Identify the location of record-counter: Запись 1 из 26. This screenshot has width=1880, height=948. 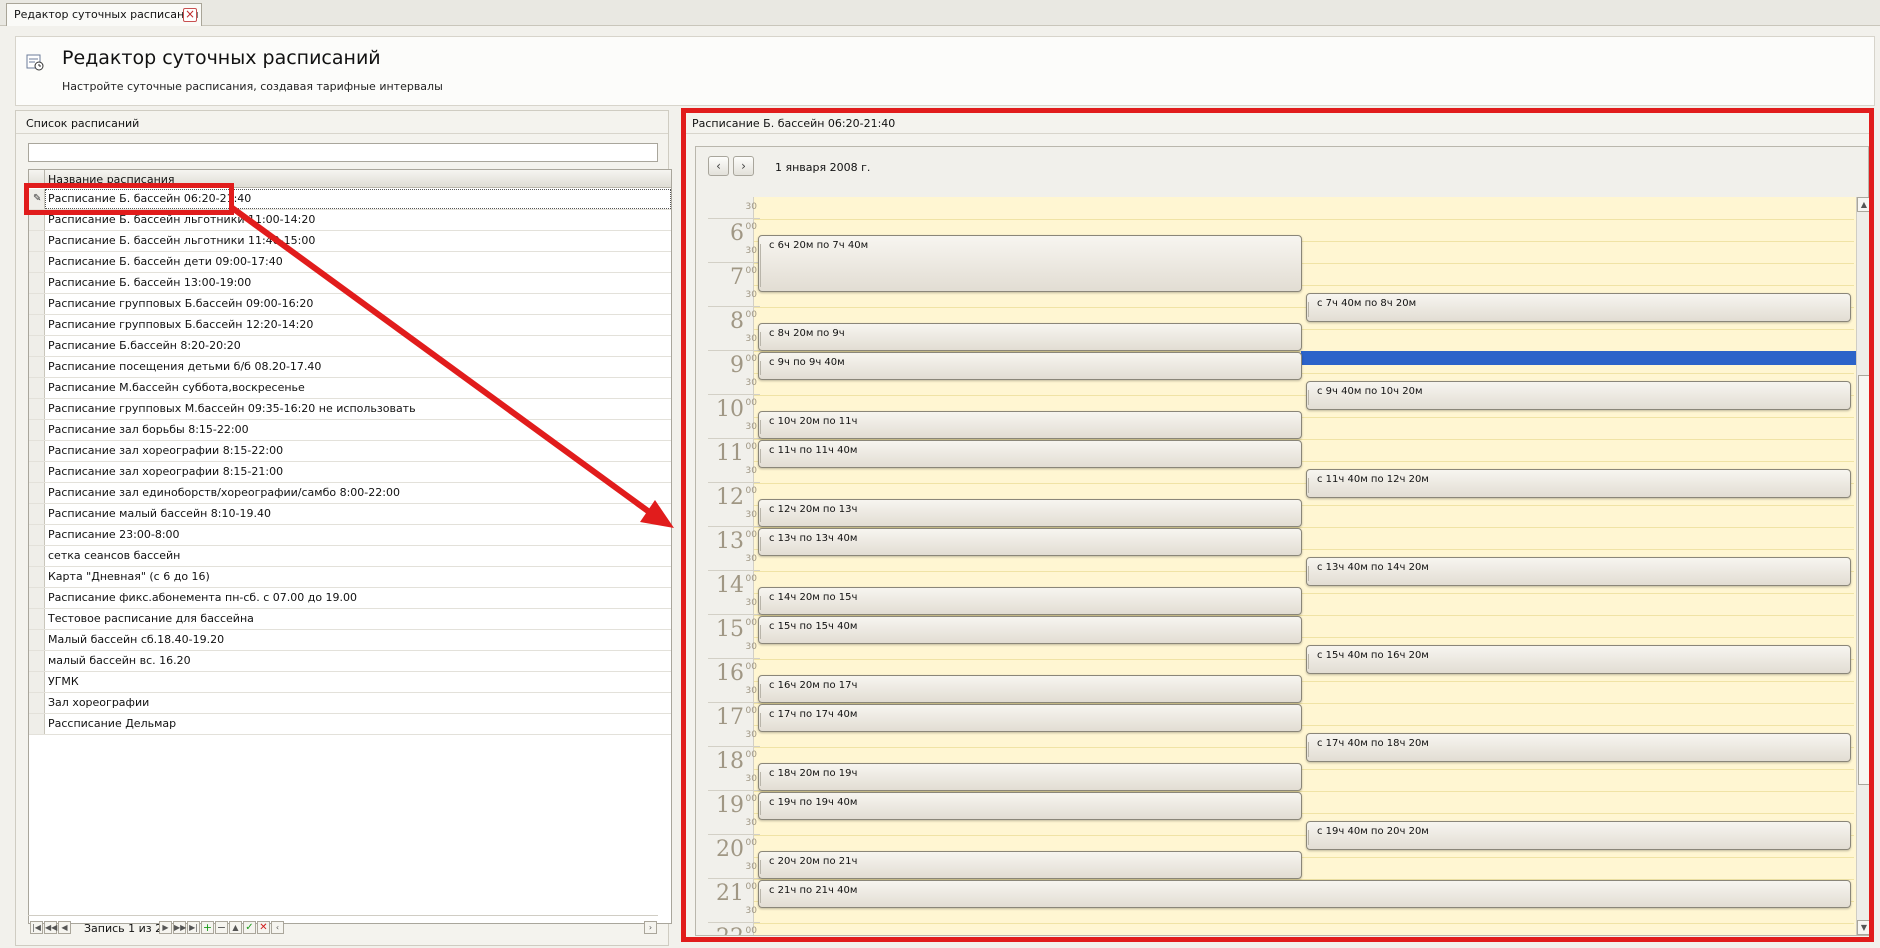
(127, 928).